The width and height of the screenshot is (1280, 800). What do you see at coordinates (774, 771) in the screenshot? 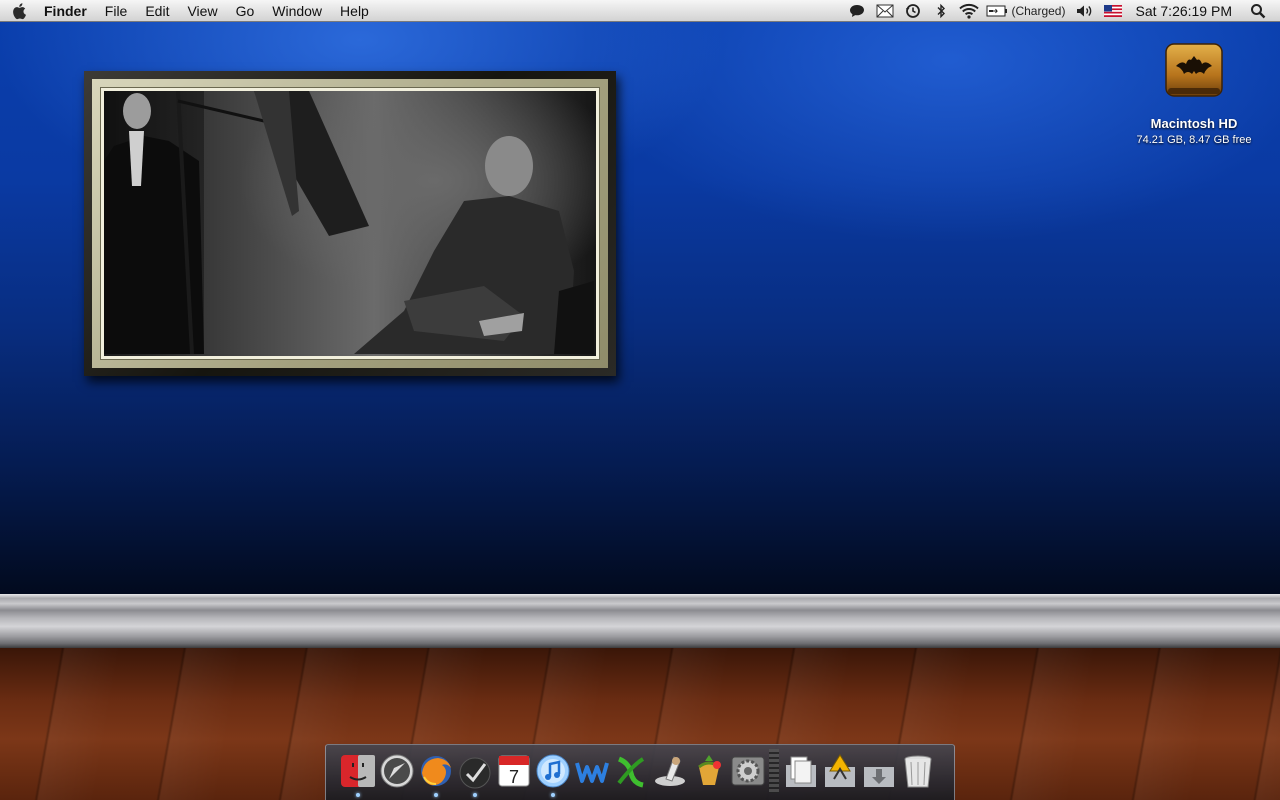
I see `dock-separator` at bounding box center [774, 771].